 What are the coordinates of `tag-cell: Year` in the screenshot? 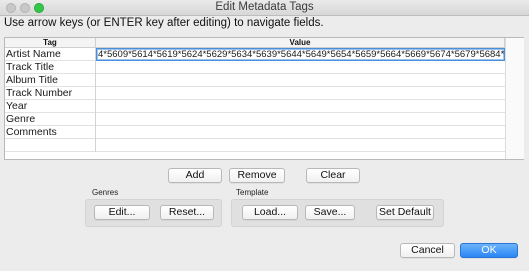 It's located at (50, 106).